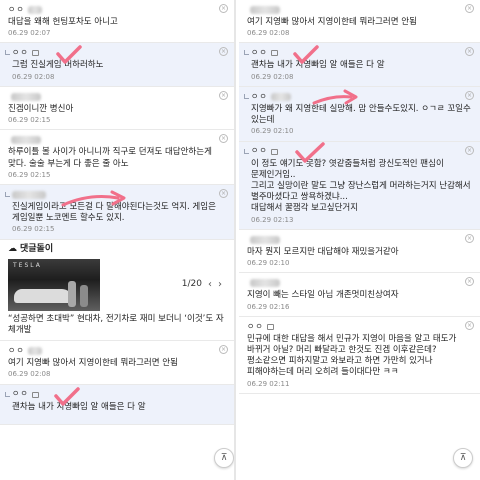 This screenshot has height=480, width=480. What do you see at coordinates (12, 248) in the screenshot?
I see `comment-bot-icon: ☁` at bounding box center [12, 248].